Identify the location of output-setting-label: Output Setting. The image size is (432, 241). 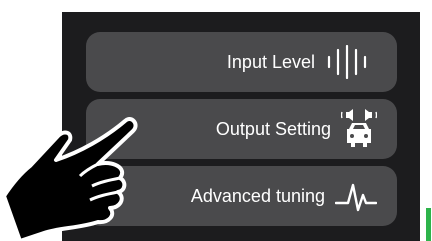
(273, 128).